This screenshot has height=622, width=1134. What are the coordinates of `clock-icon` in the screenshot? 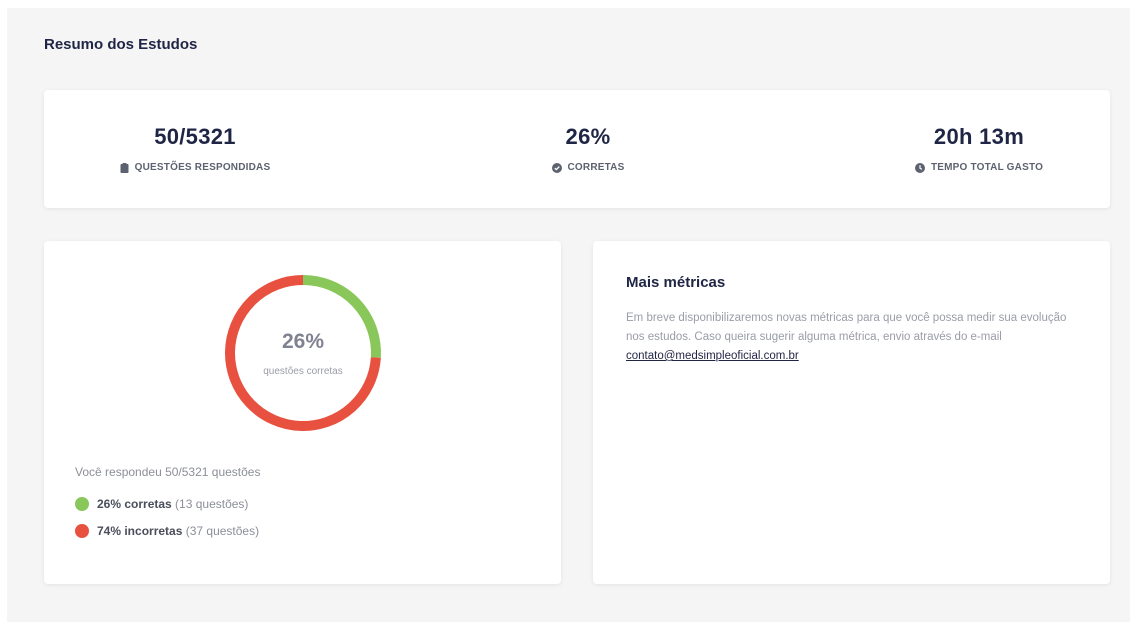 It's located at (919, 167).